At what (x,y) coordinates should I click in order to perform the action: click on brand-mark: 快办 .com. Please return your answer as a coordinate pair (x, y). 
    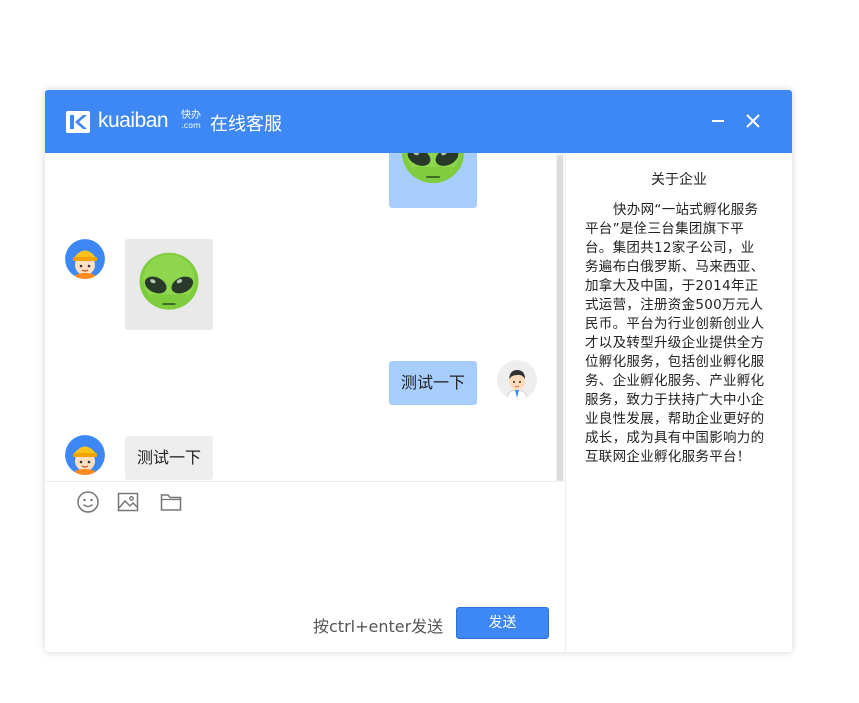
    Looking at the image, I should click on (191, 120).